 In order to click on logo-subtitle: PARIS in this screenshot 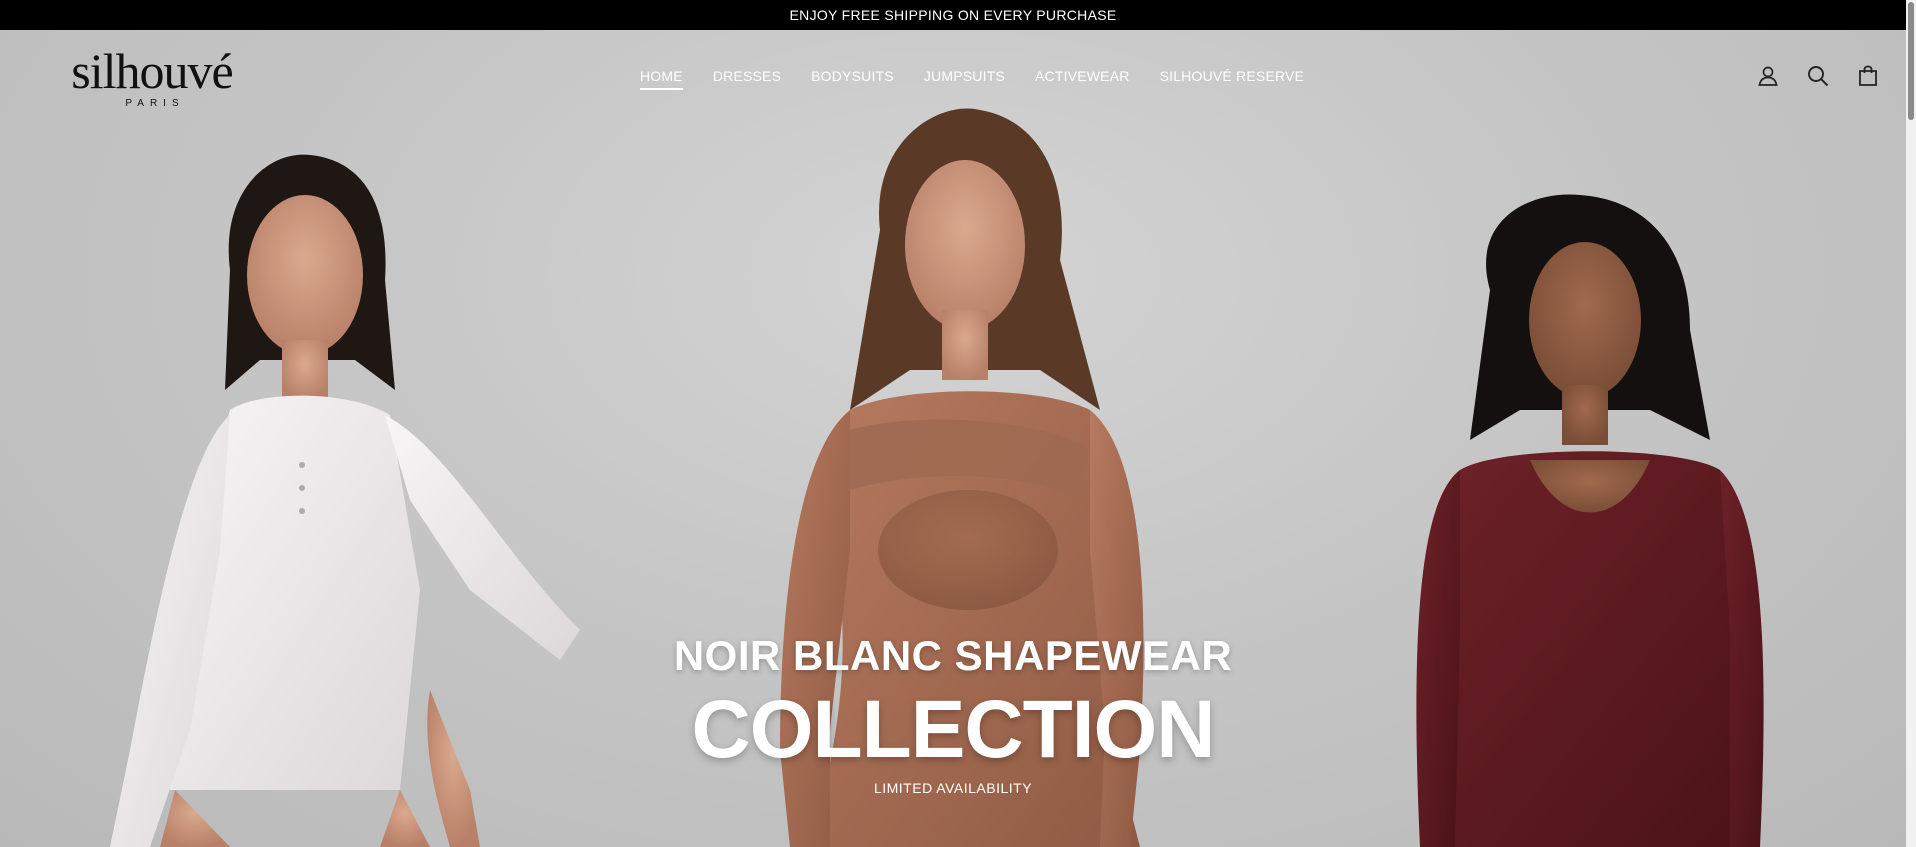, I will do `click(155, 103)`.